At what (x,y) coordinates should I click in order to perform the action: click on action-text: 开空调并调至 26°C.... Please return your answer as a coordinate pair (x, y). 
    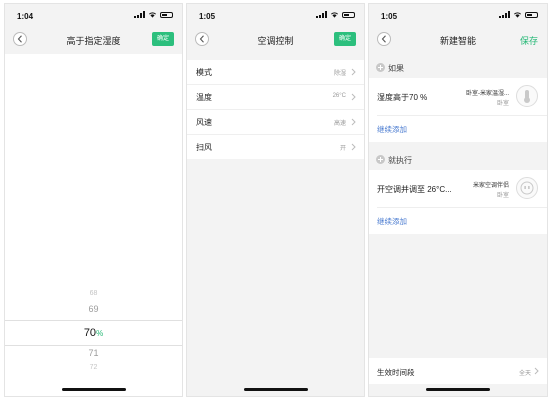
    Looking at the image, I should click on (414, 189).